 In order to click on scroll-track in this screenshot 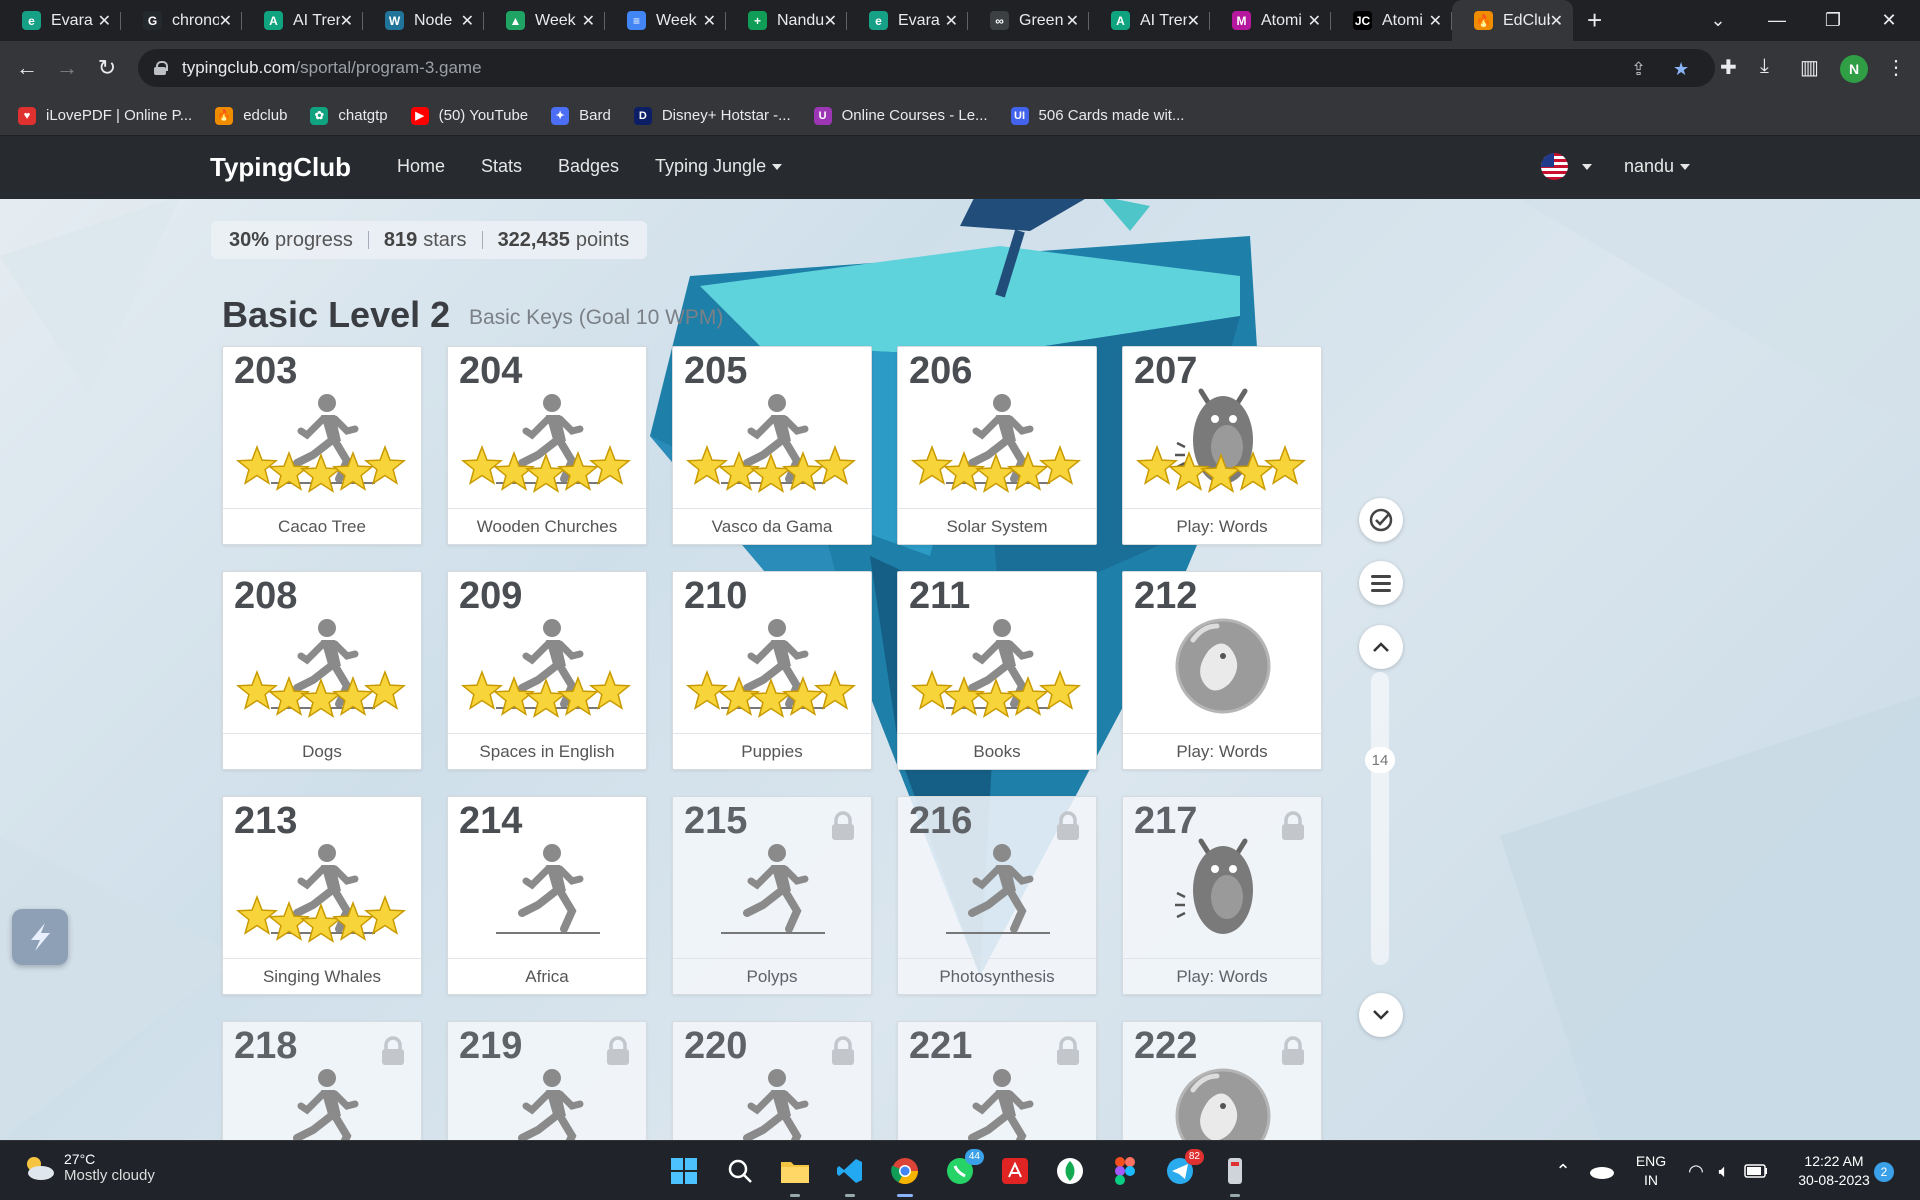, I will do `click(1380, 818)`.